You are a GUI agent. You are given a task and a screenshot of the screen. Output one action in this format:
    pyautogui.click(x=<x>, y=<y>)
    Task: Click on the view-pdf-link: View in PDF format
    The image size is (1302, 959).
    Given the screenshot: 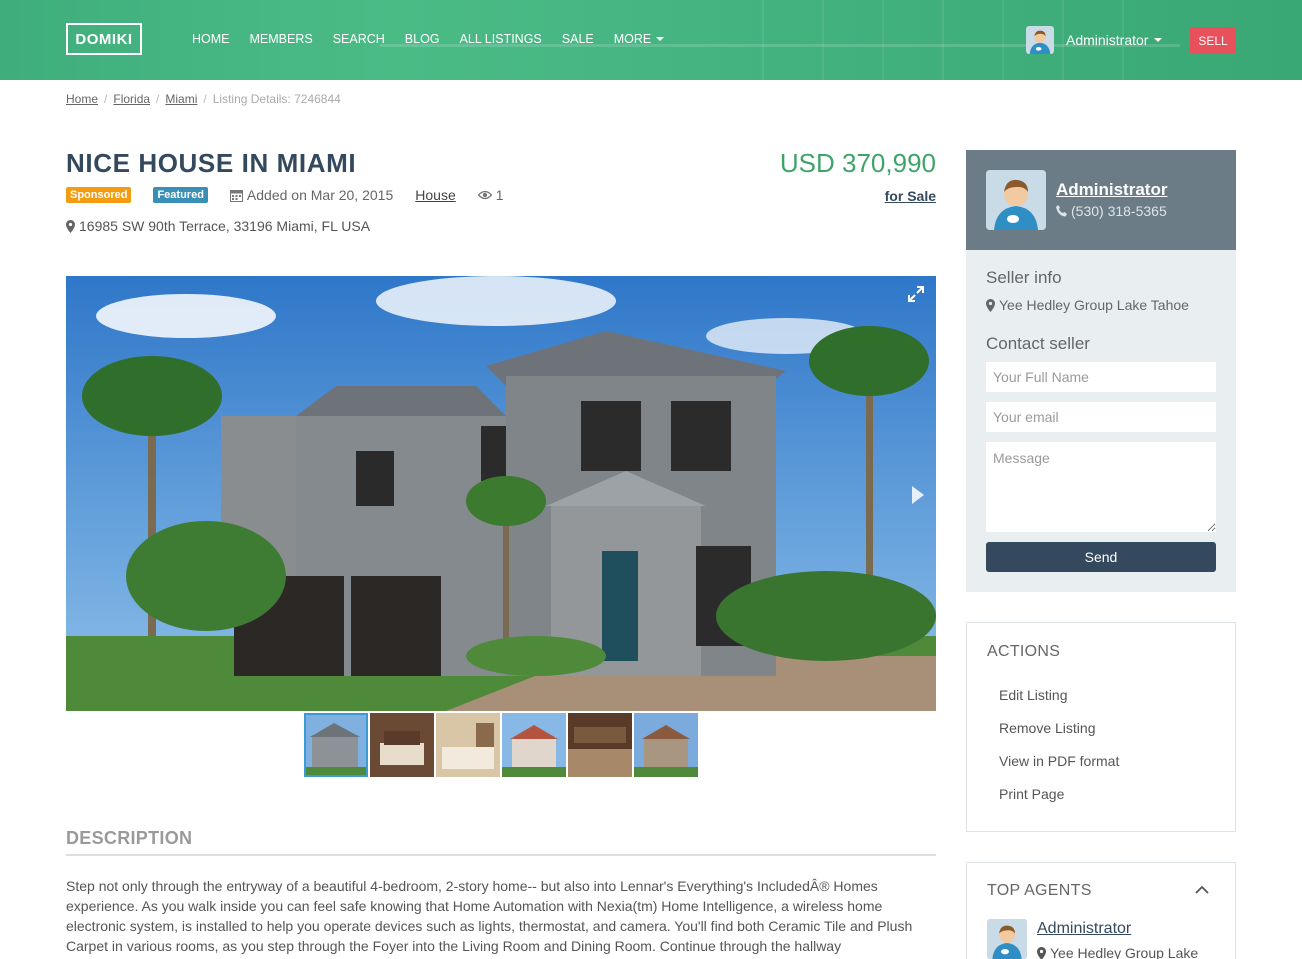 What is the action you would take?
    pyautogui.click(x=1059, y=761)
    